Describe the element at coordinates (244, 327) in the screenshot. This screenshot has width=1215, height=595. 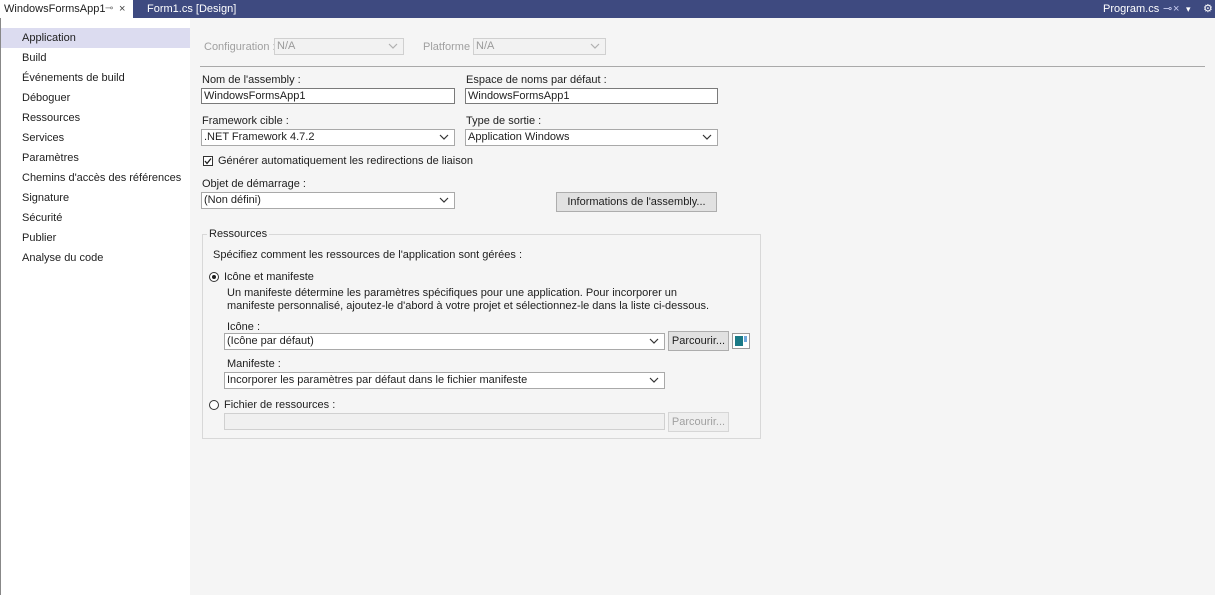
I see `icon-label: Icône :` at that location.